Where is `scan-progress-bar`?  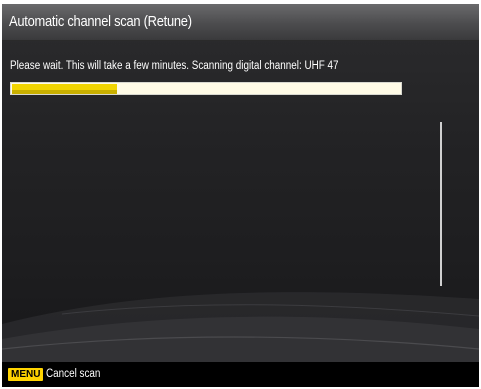 scan-progress-bar is located at coordinates (206, 88).